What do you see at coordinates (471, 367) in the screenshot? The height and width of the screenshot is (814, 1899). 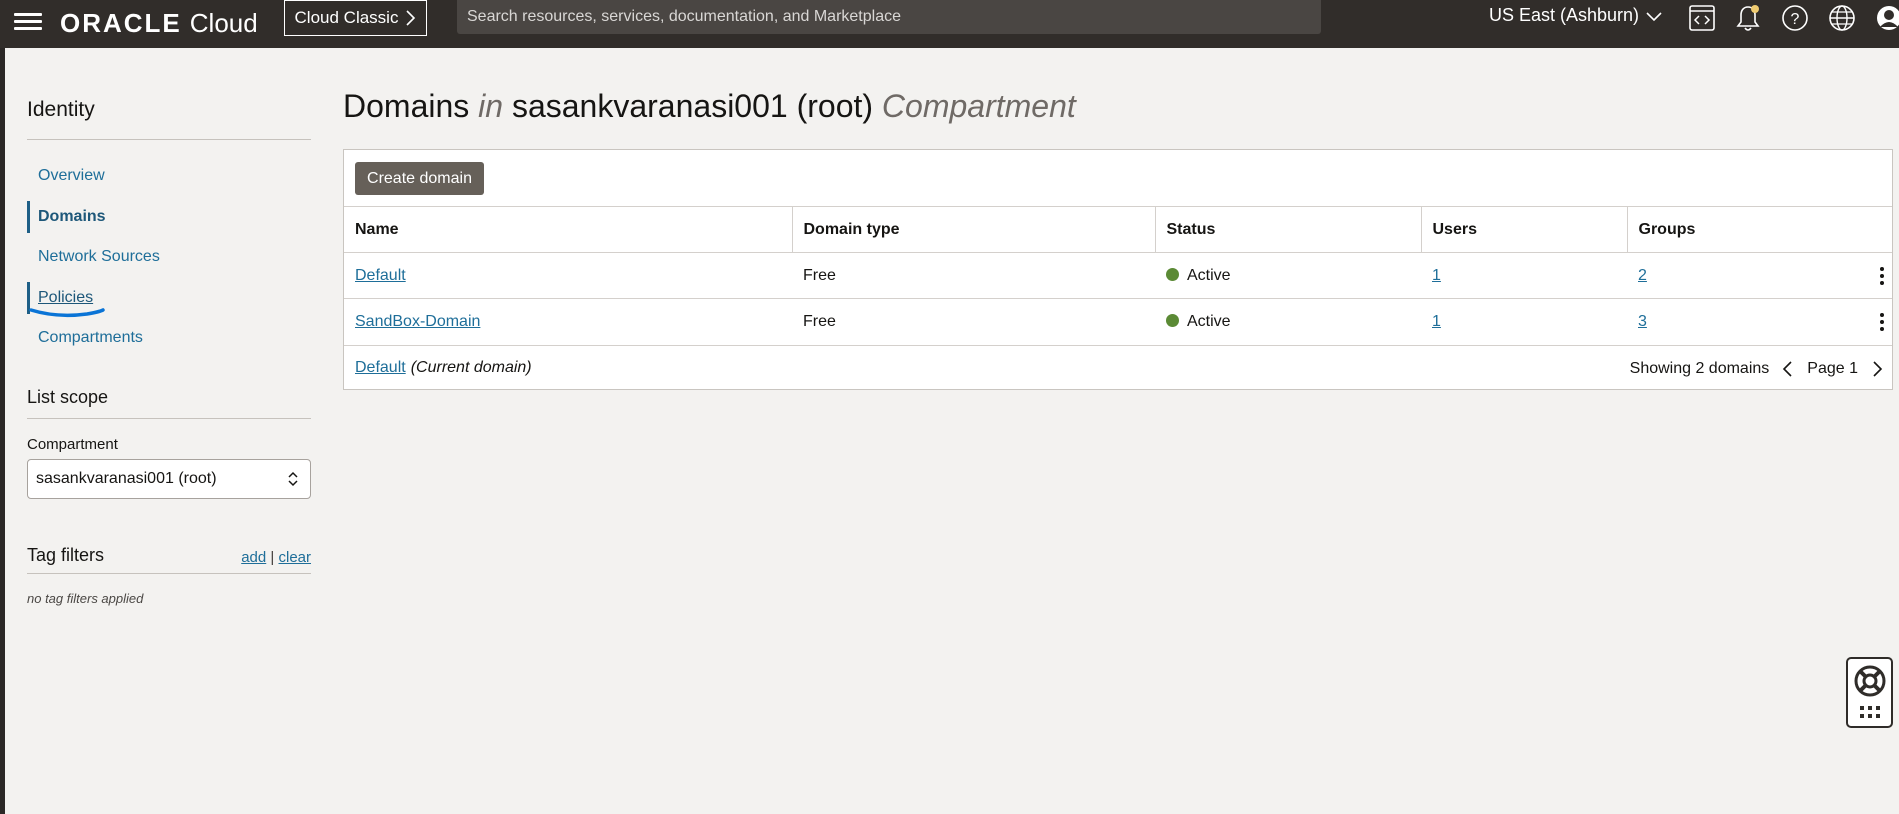 I see `current-domain-note: (Current domain)` at bounding box center [471, 367].